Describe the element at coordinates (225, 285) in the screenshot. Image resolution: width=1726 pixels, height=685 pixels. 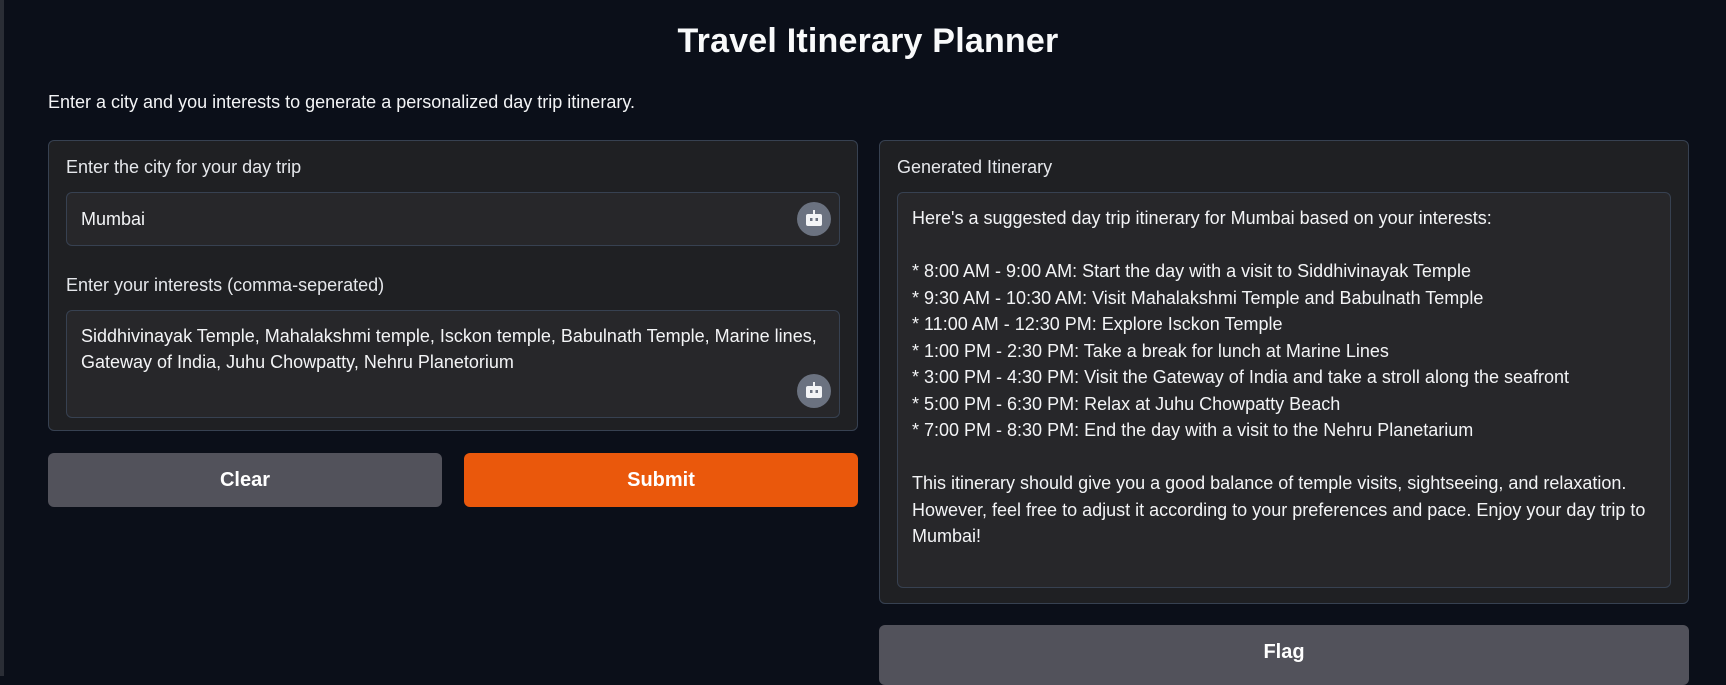
I see `interests-label: Enter your interests (comma-seperated)` at that location.